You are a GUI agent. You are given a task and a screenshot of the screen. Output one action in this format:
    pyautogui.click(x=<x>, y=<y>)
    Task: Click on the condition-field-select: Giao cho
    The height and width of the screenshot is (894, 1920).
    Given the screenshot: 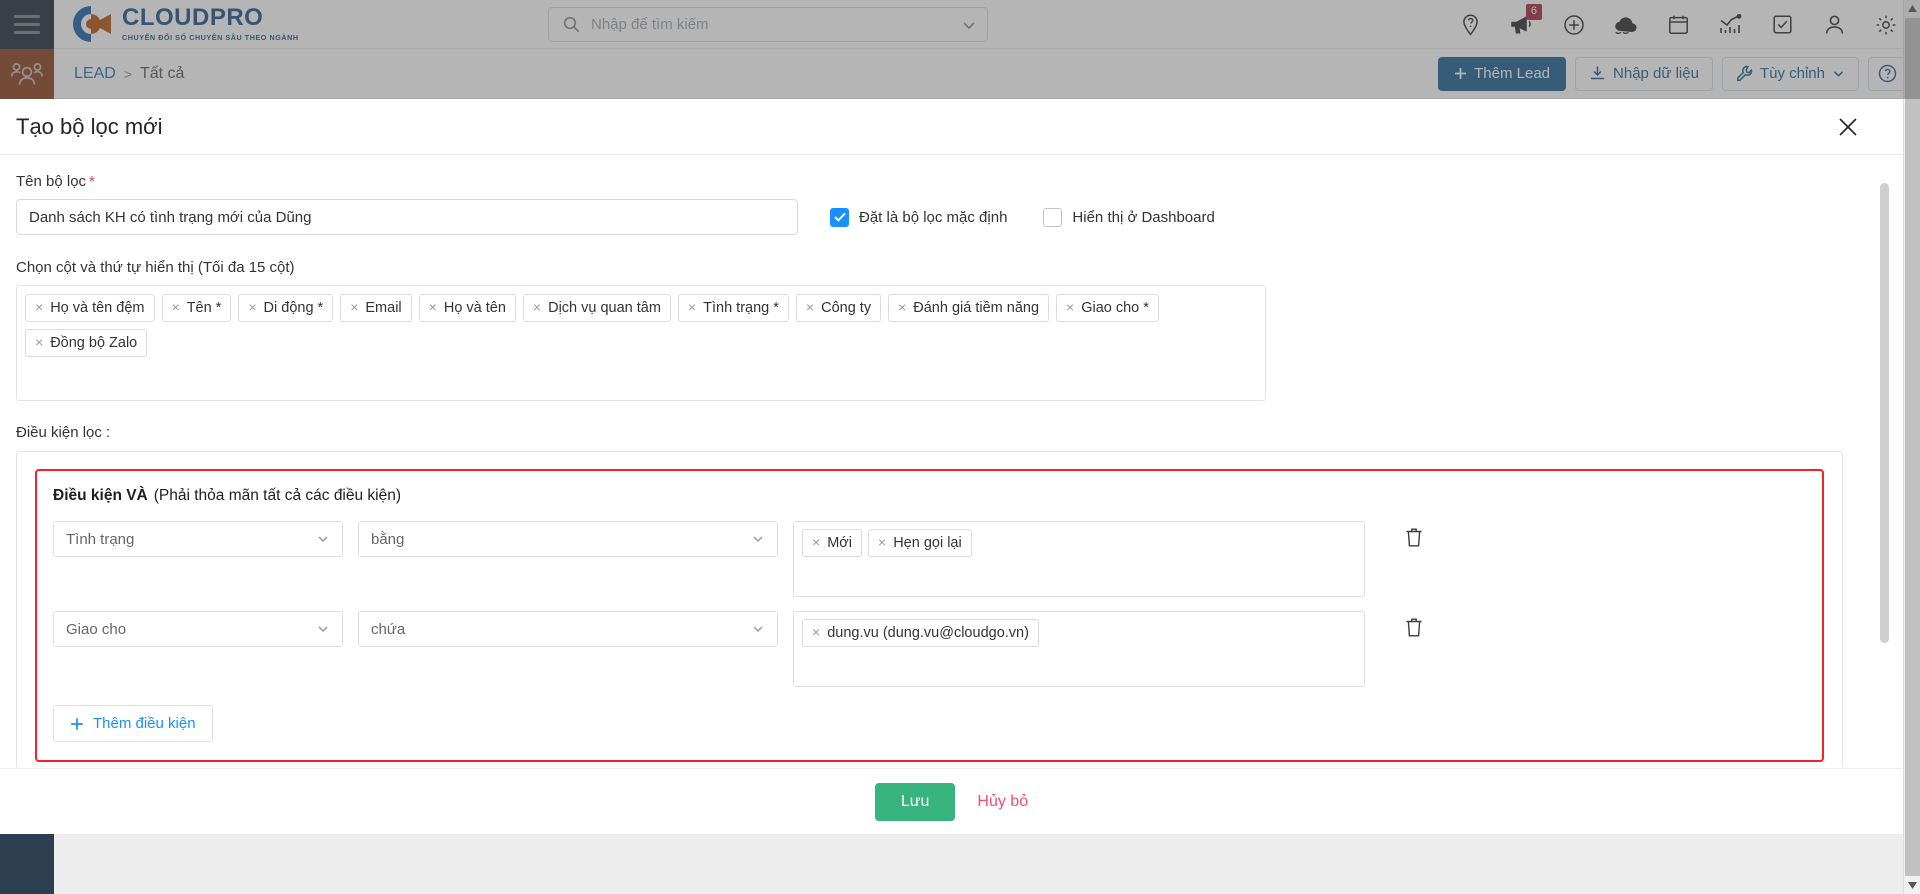 What is the action you would take?
    pyautogui.click(x=198, y=629)
    